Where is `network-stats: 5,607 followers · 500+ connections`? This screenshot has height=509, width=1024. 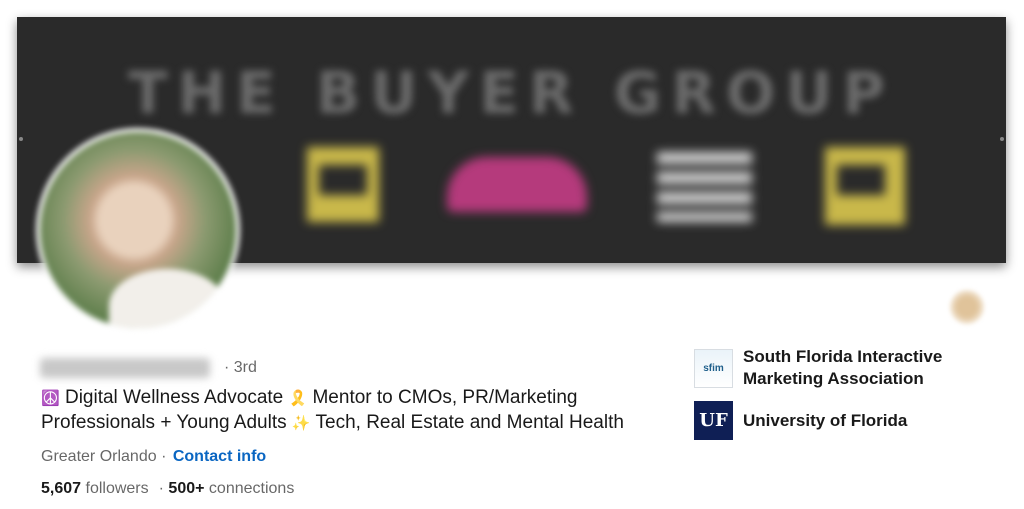 network-stats: 5,607 followers · 500+ connections is located at coordinates (167, 489).